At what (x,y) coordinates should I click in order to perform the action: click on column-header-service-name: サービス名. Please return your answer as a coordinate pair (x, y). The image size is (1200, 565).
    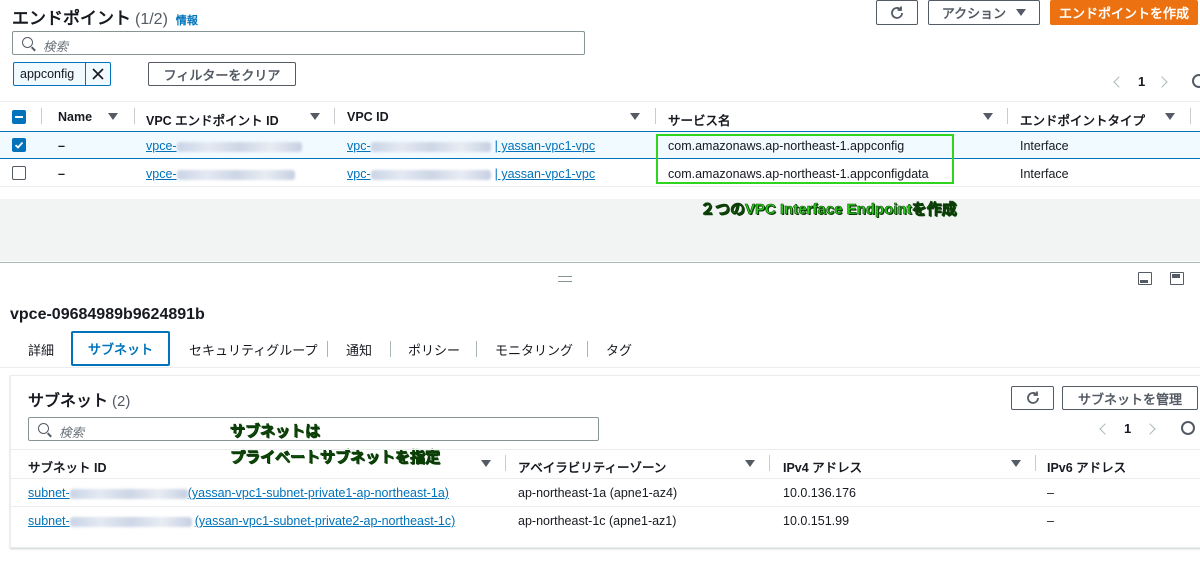
    Looking at the image, I should click on (699, 119).